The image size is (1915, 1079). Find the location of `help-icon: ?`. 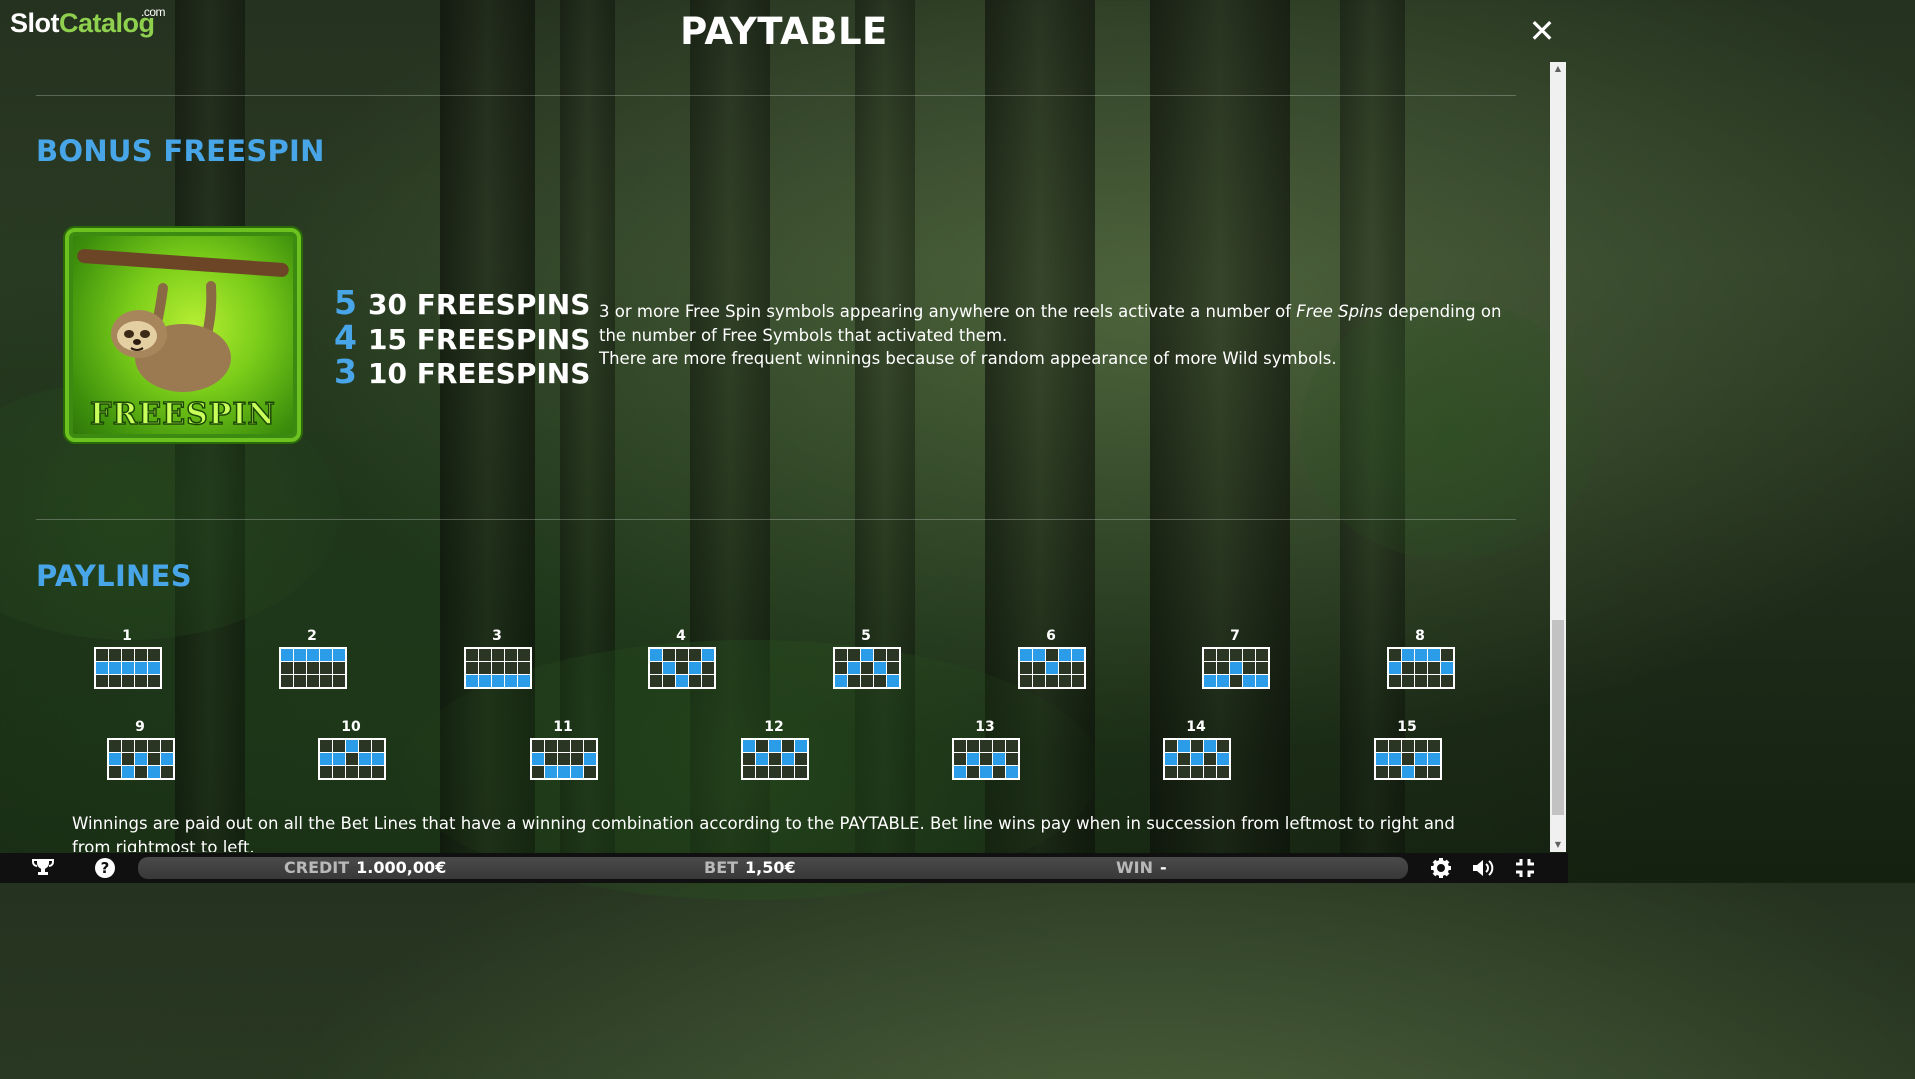

help-icon: ? is located at coordinates (105, 868).